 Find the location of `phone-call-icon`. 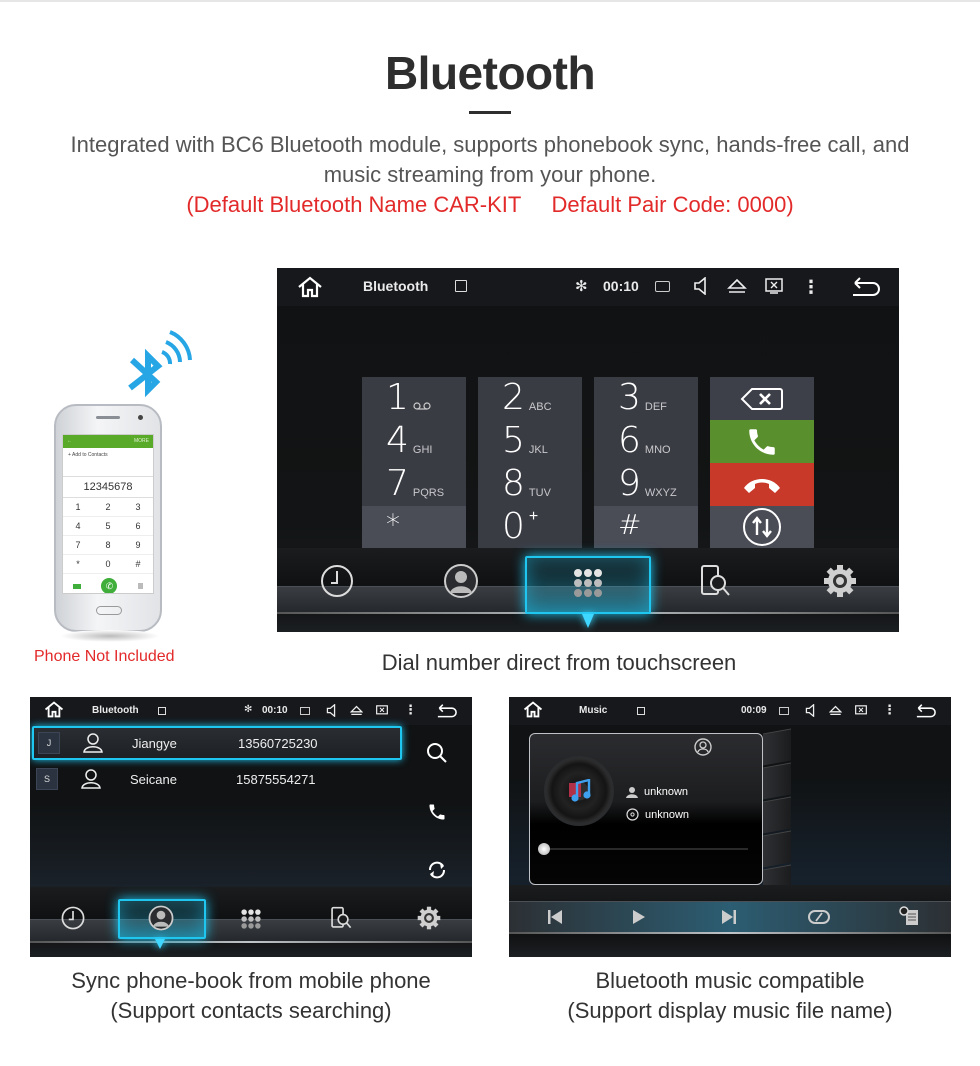

phone-call-icon is located at coordinates (762, 441).